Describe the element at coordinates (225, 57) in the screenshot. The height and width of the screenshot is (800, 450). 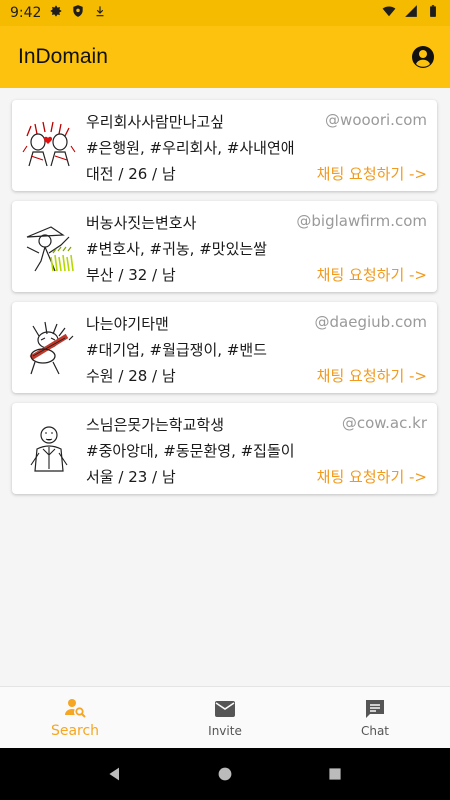
I see `app-bar: InDomain` at that location.